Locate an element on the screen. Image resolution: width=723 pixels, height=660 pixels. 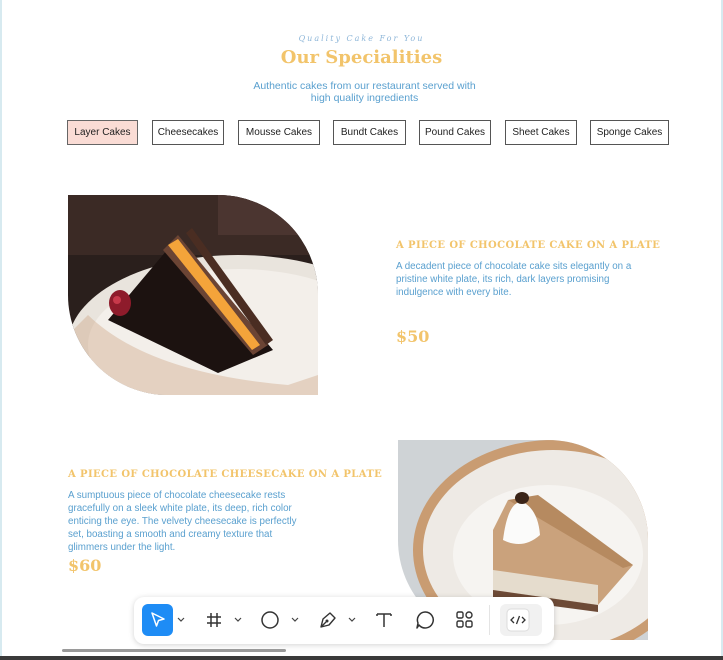
comment-tool-button is located at coordinates (425, 620).